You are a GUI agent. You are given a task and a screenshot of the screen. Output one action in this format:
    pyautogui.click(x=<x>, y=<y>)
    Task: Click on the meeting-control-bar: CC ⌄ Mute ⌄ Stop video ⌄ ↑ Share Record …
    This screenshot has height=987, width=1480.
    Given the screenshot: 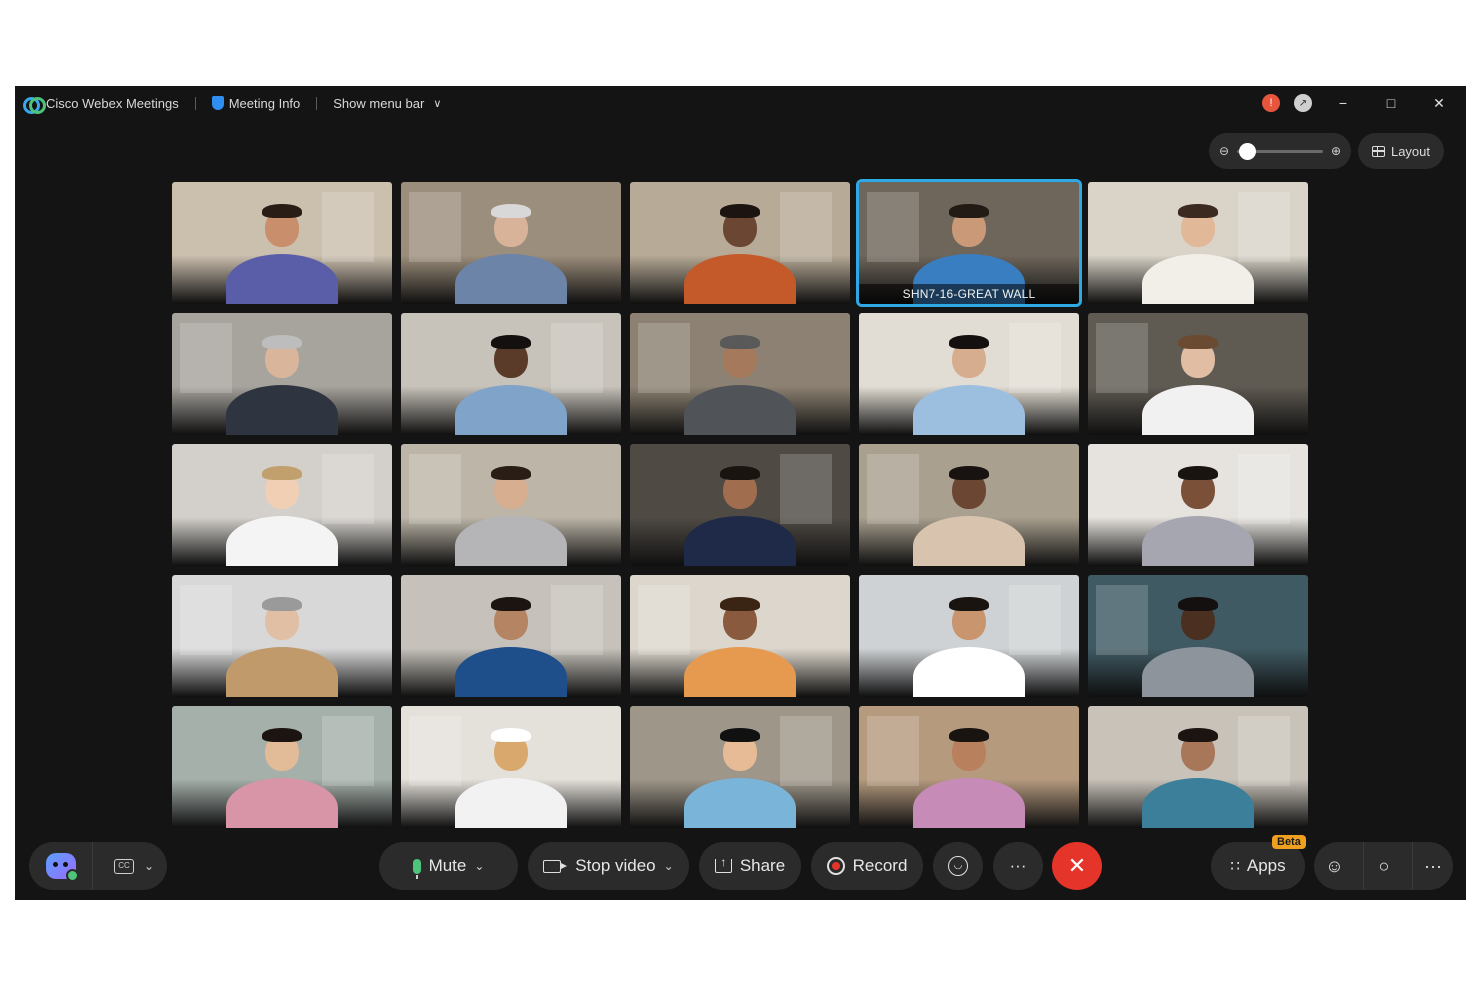 What is the action you would take?
    pyautogui.click(x=740, y=864)
    